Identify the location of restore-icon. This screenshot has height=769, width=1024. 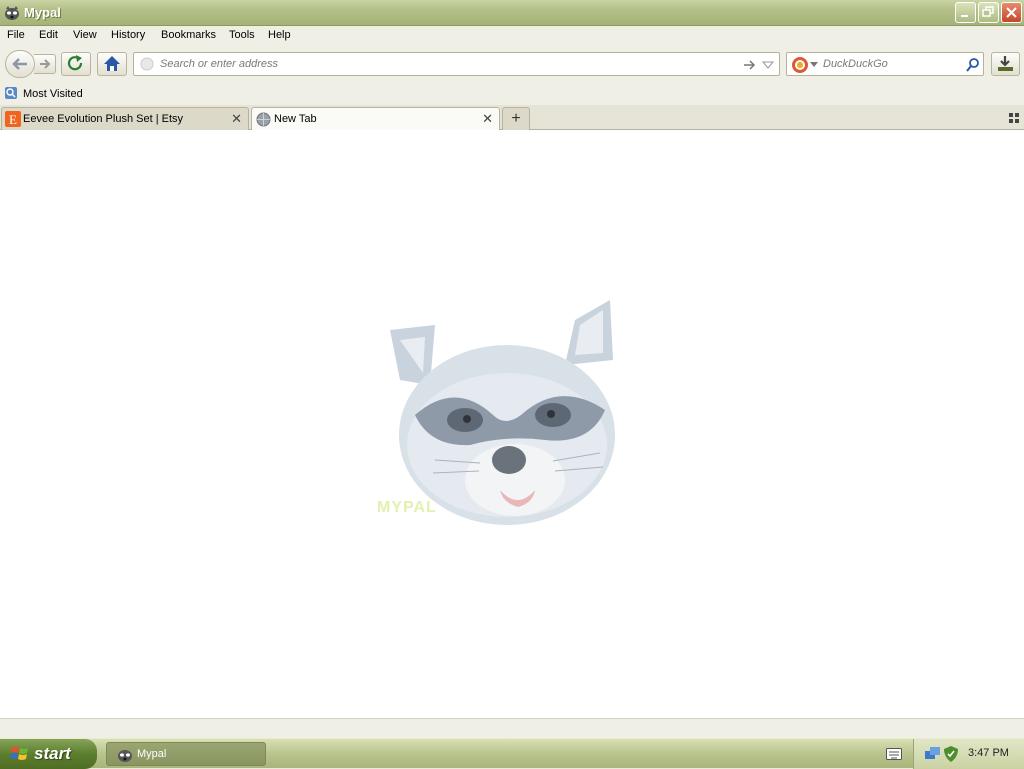
(988, 11).